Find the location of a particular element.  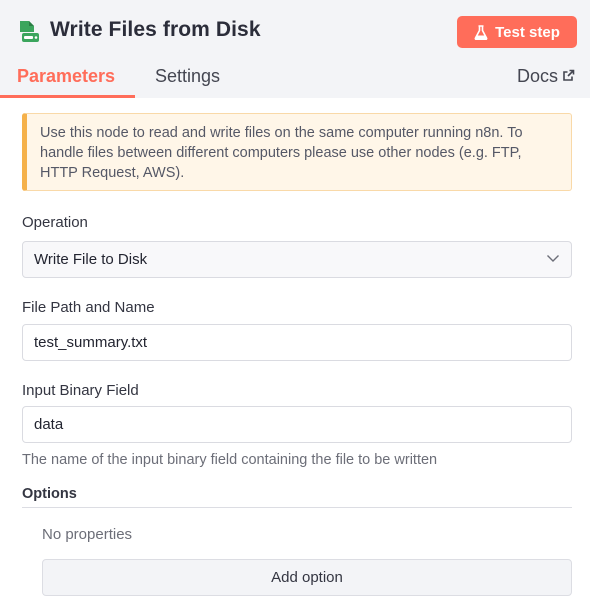

no-properties-text: No properties is located at coordinates (87, 534).